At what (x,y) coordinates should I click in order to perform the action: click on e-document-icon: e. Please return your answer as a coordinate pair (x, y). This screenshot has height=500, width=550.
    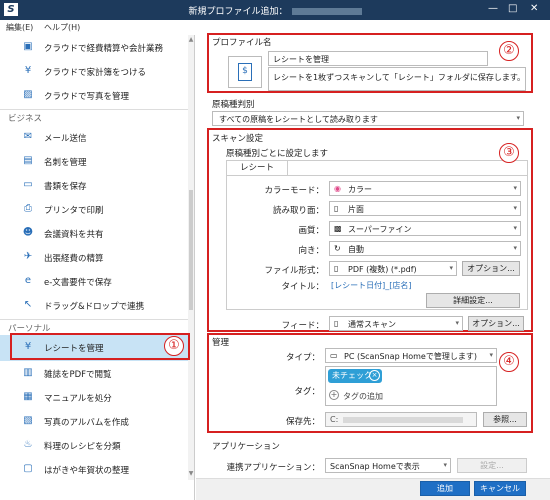
    Looking at the image, I should click on (28, 280).